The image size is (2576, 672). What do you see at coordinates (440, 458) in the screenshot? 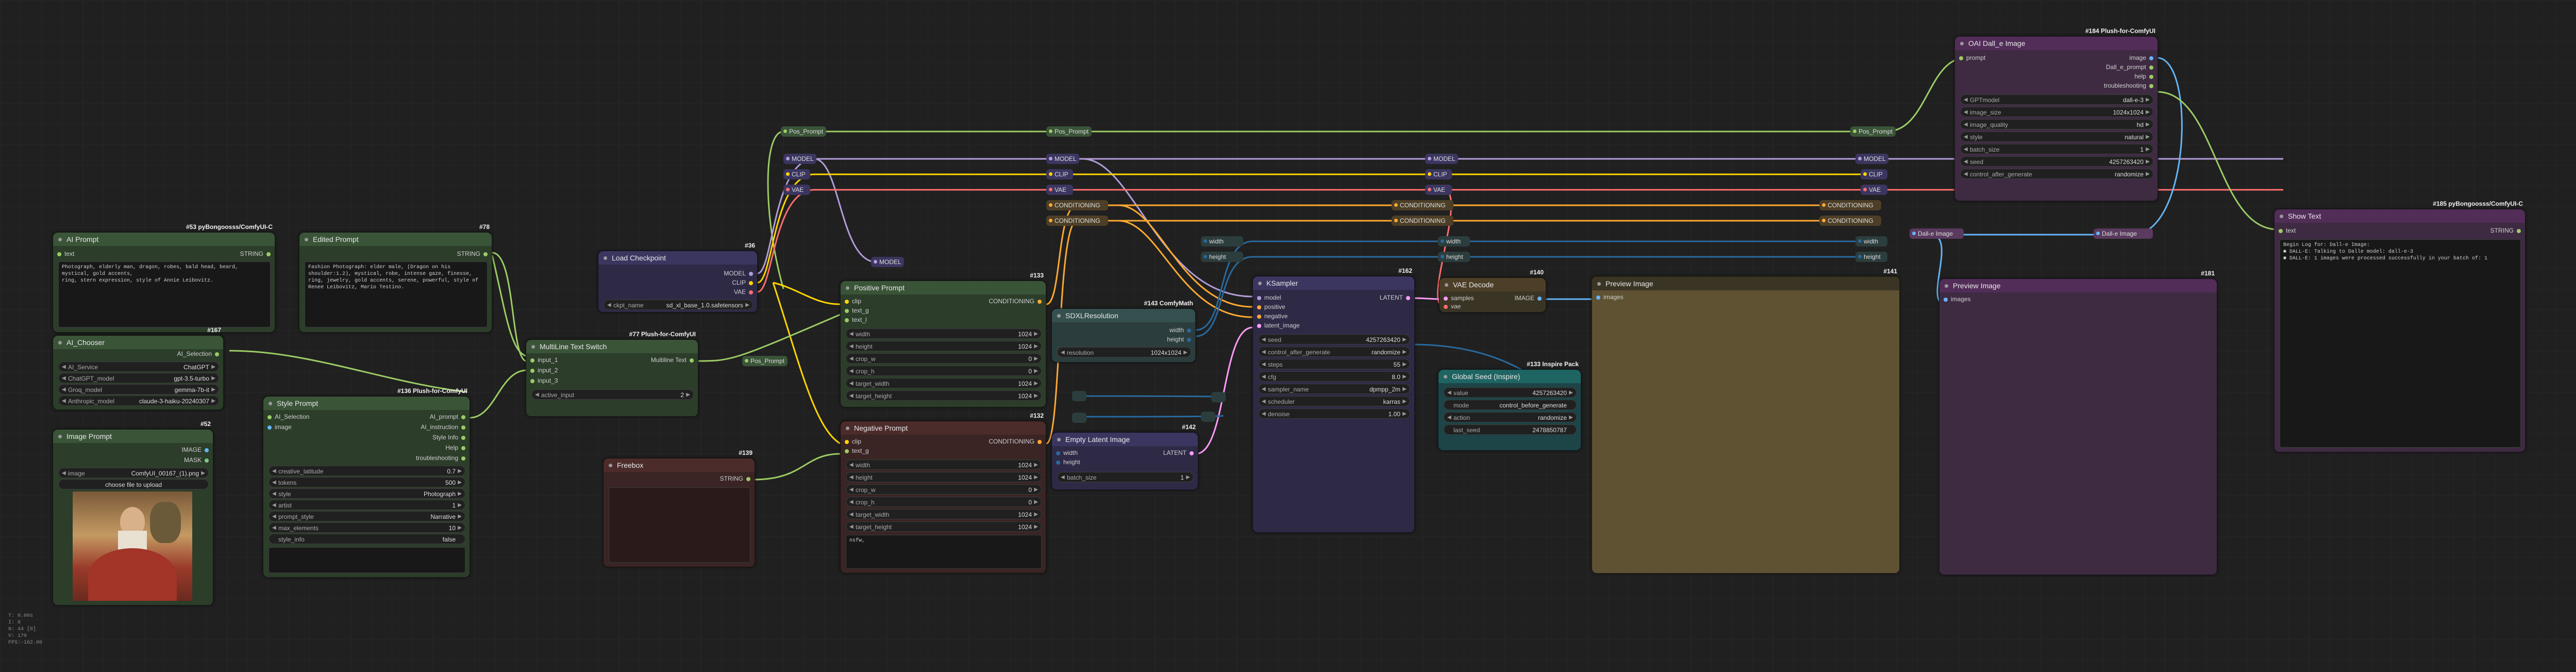
I see `style-prompt-output-troubleshooting: troubleshooting` at bounding box center [440, 458].